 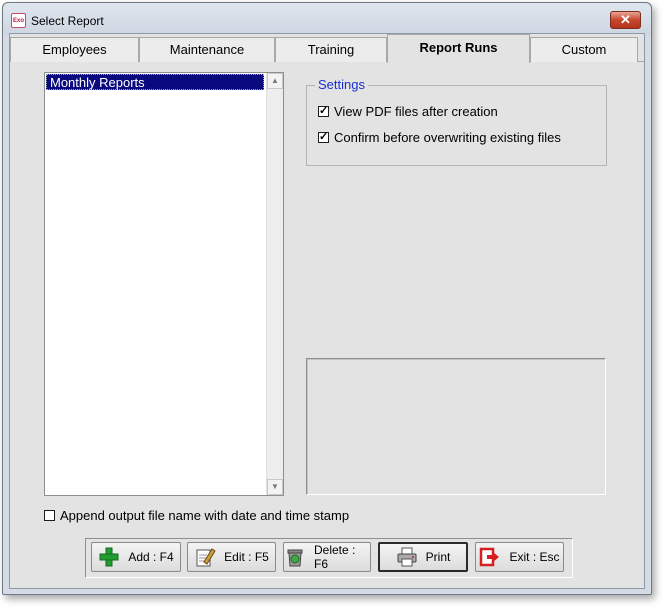 I want to click on scroll-up-arrow-icon: ▲, so click(x=275, y=81).